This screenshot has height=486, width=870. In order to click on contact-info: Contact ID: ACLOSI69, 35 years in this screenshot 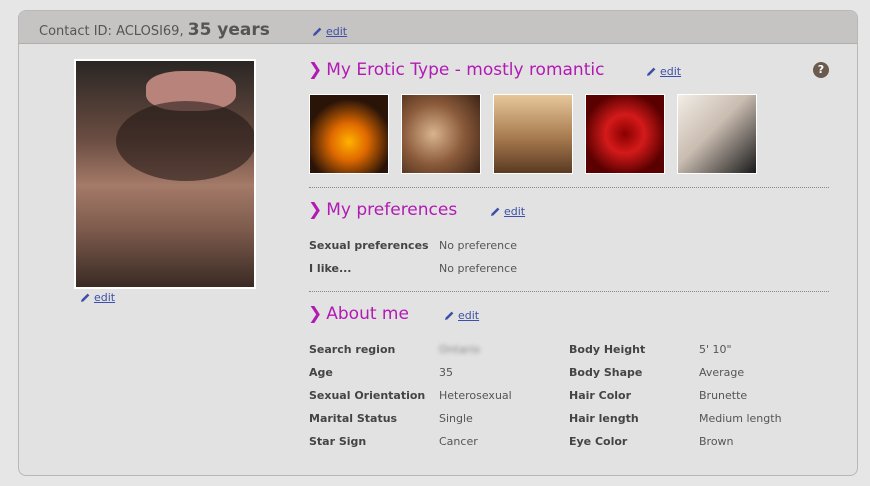, I will do `click(154, 30)`.